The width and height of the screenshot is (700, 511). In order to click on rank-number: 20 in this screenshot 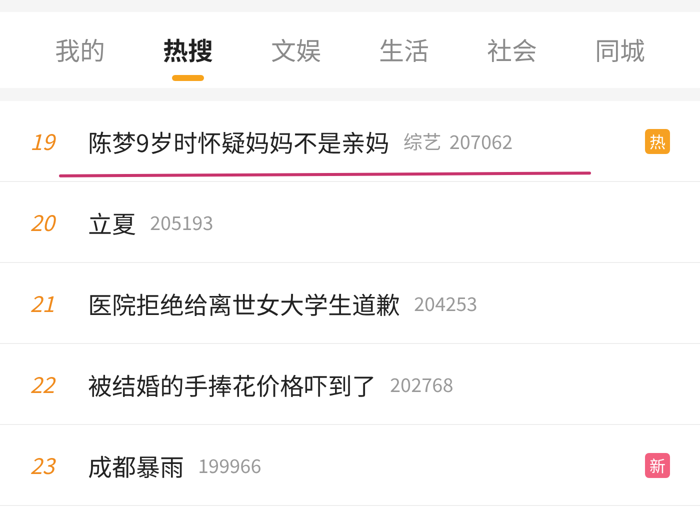, I will do `click(43, 222)`.